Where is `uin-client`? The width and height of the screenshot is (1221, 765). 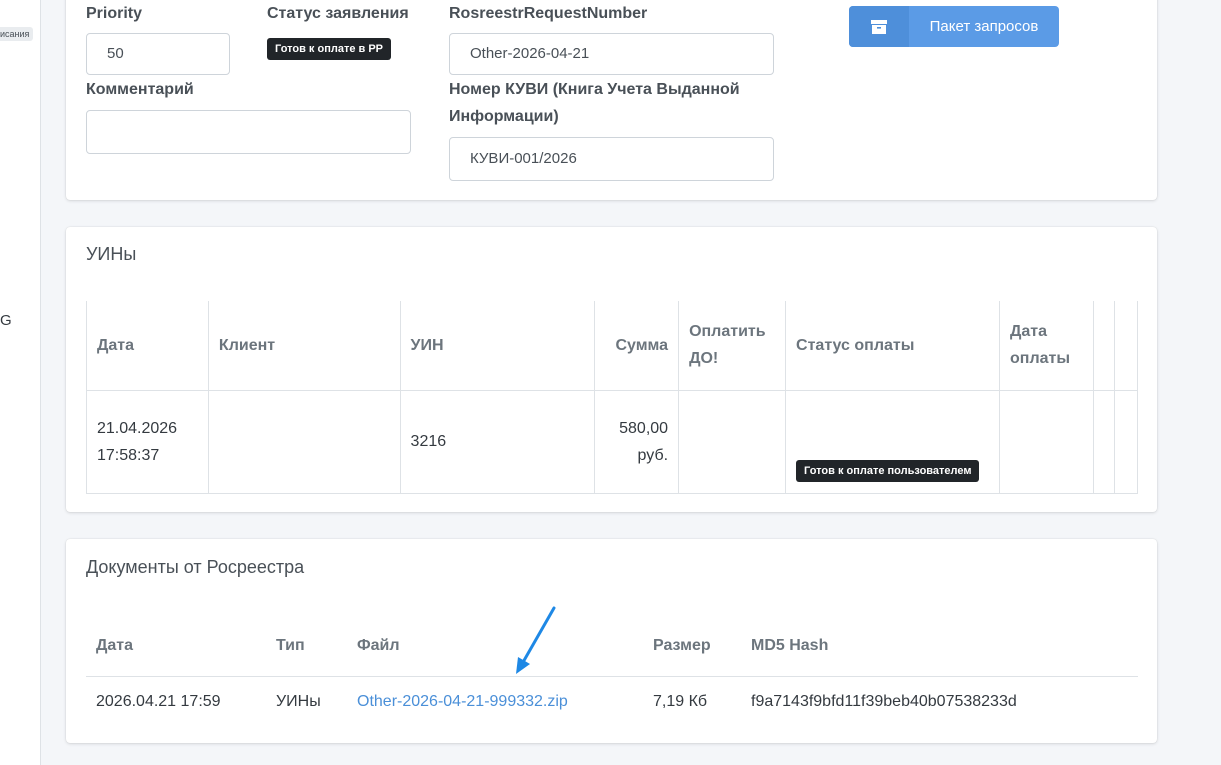
uin-client is located at coordinates (304, 441).